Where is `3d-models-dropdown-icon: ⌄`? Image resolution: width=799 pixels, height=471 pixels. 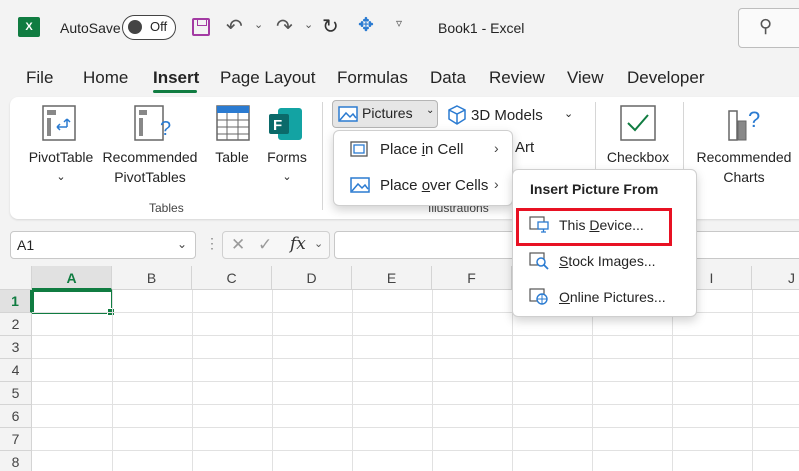
3d-models-dropdown-icon: ⌄ is located at coordinates (568, 113).